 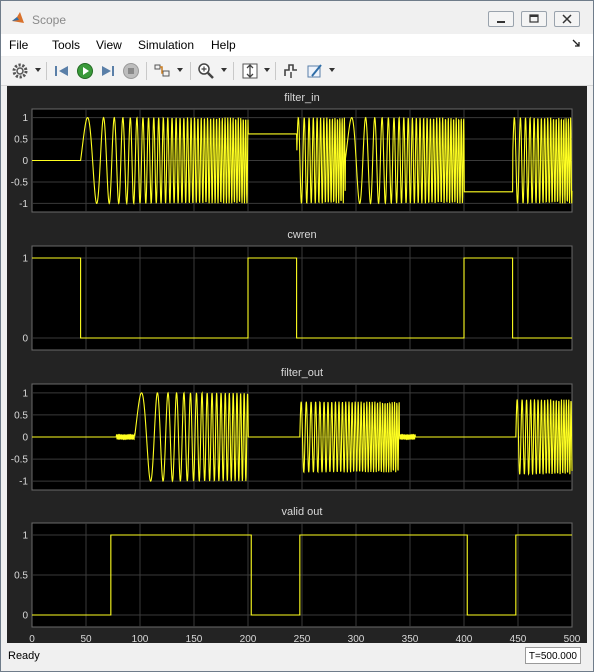 I want to click on close-button, so click(x=567, y=19).